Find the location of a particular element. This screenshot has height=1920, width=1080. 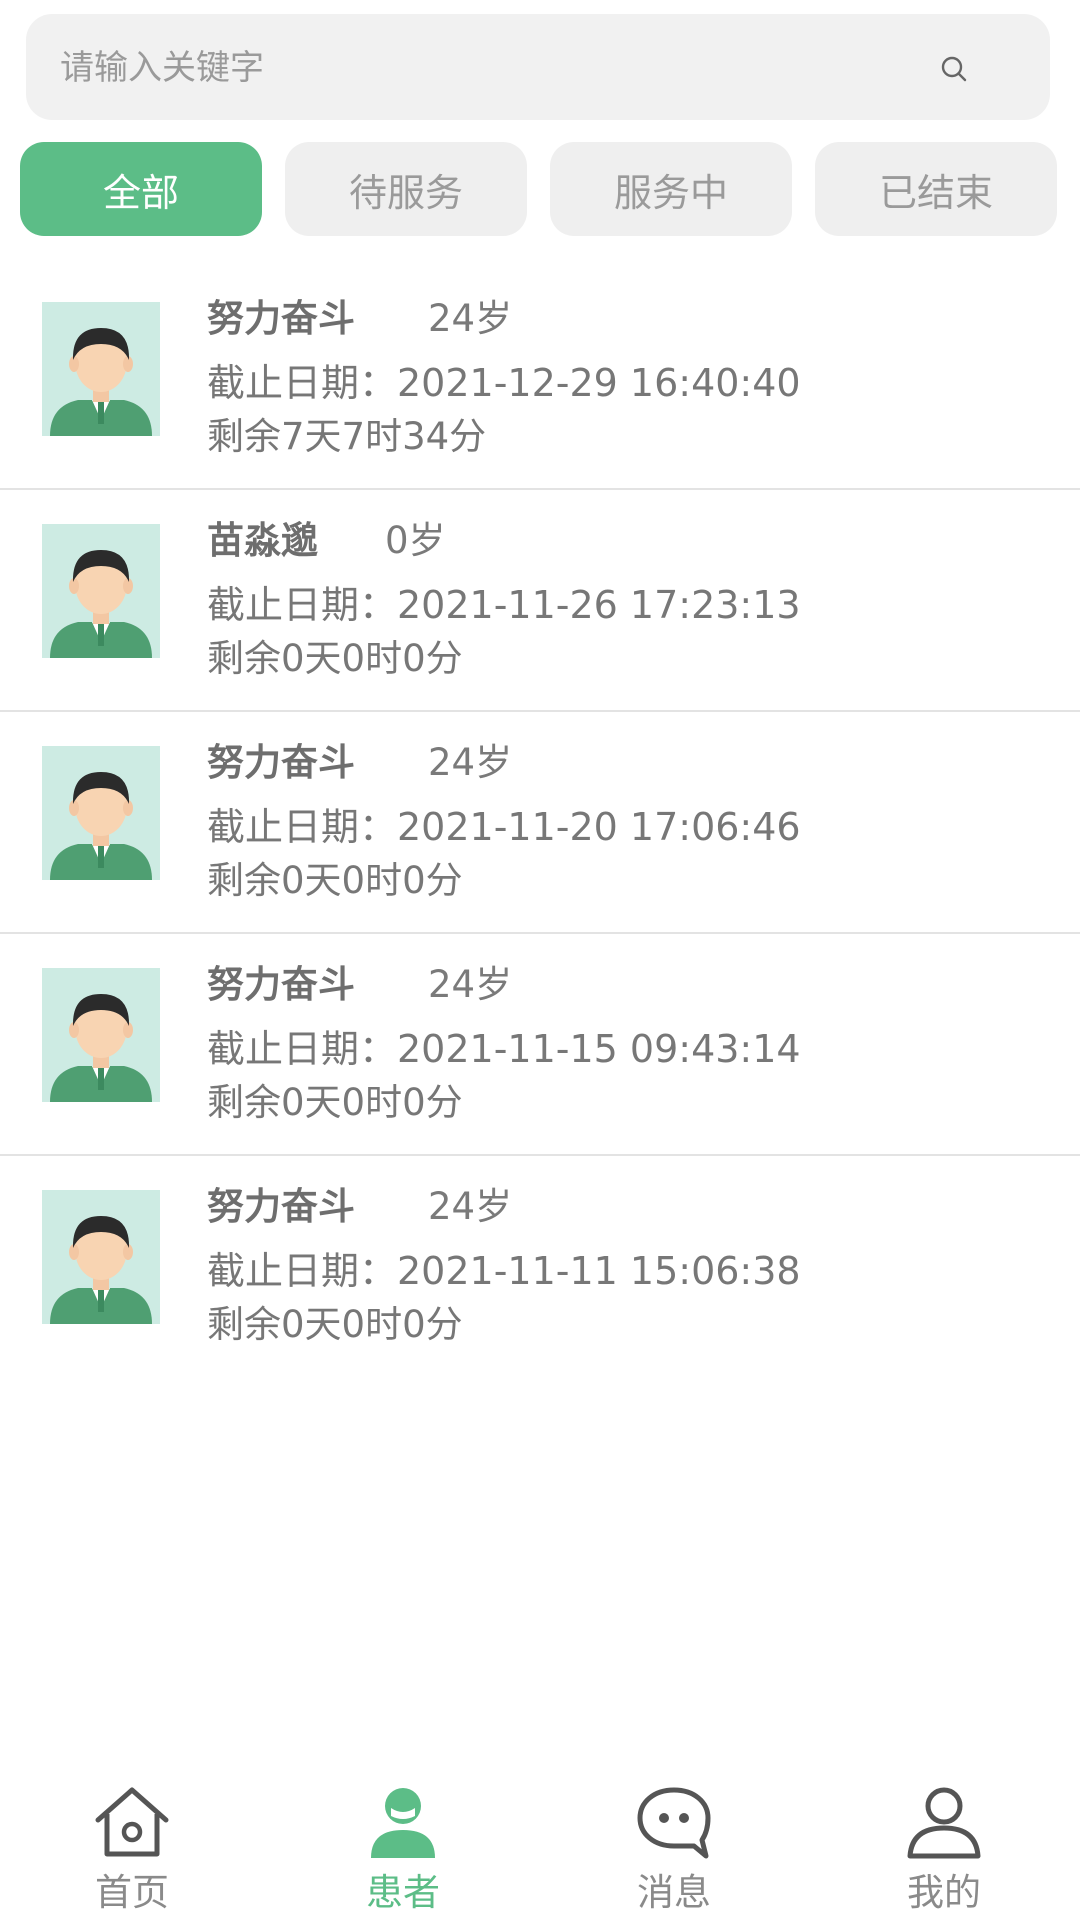

patient-age: 0岁 is located at coordinates (415, 540).